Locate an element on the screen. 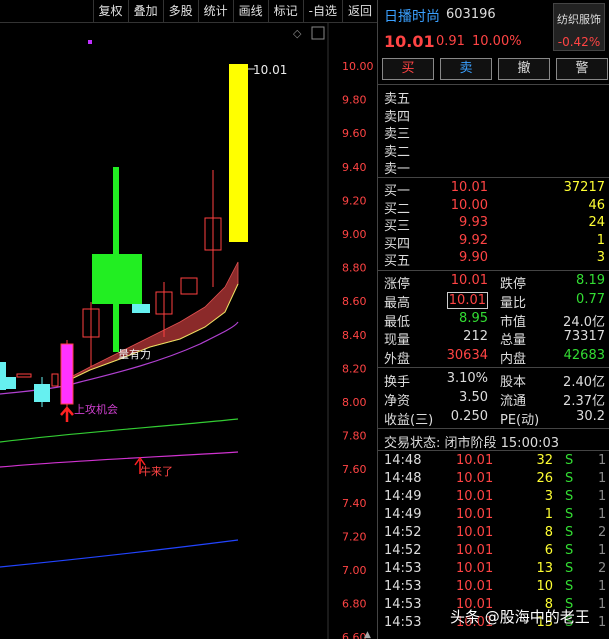  stat-label: 最低 is located at coordinates (397, 322).